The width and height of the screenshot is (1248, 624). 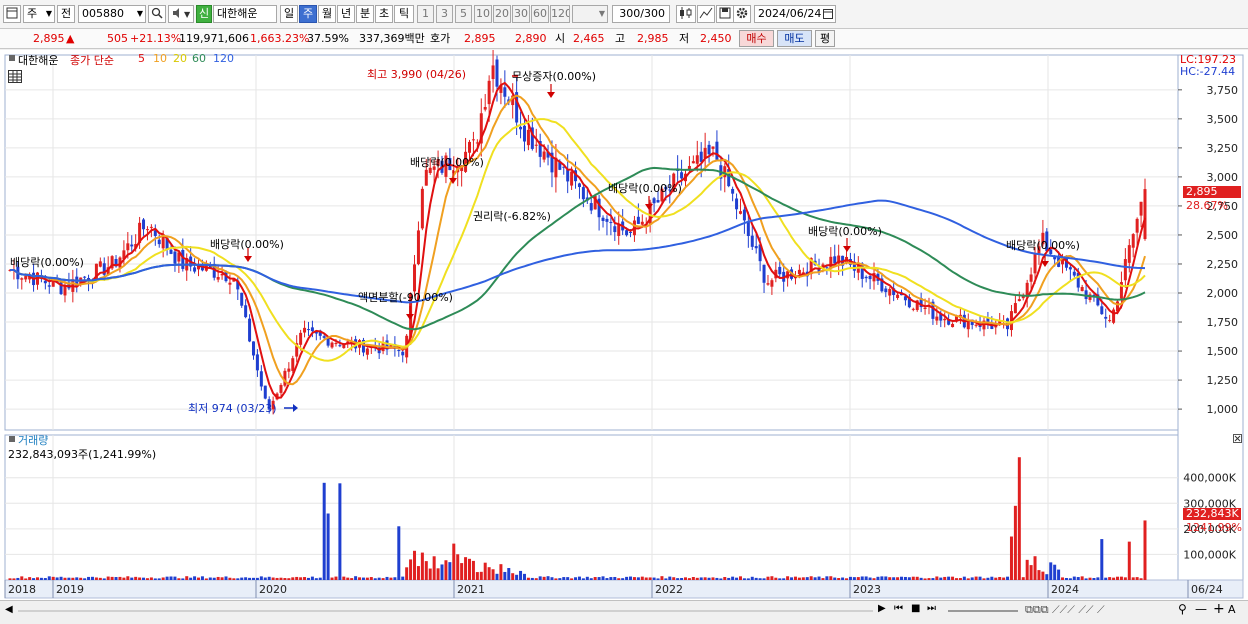 What do you see at coordinates (825, 38) in the screenshot?
I see `eval-button: 평` at bounding box center [825, 38].